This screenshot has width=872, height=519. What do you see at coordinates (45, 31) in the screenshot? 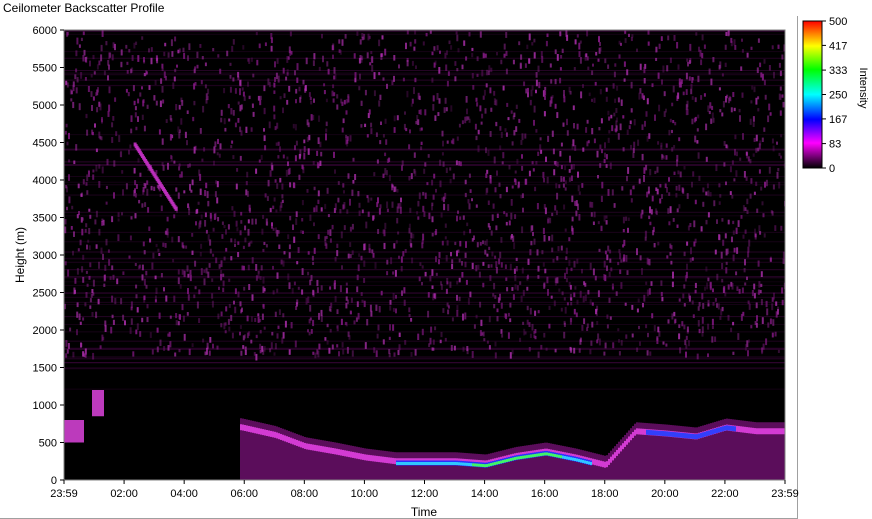
I see `y-tick-label: 6000` at bounding box center [45, 31].